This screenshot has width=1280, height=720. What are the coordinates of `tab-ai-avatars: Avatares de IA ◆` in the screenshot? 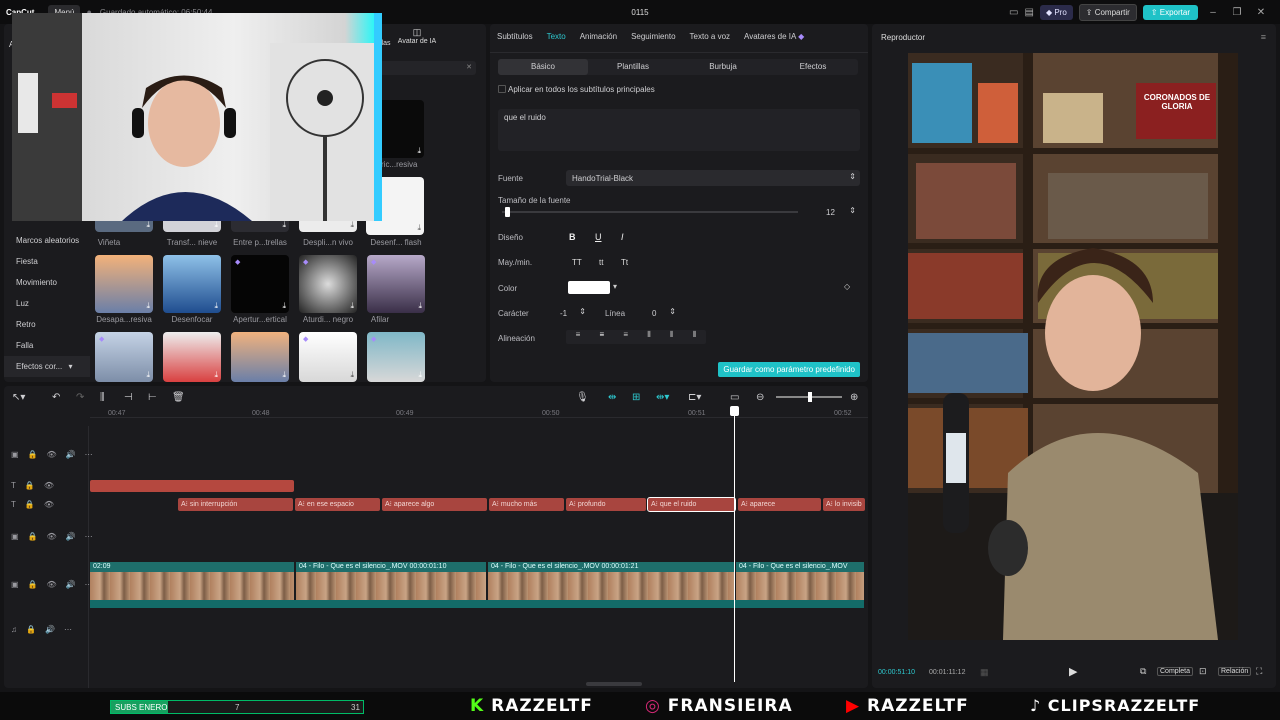 It's located at (774, 38).